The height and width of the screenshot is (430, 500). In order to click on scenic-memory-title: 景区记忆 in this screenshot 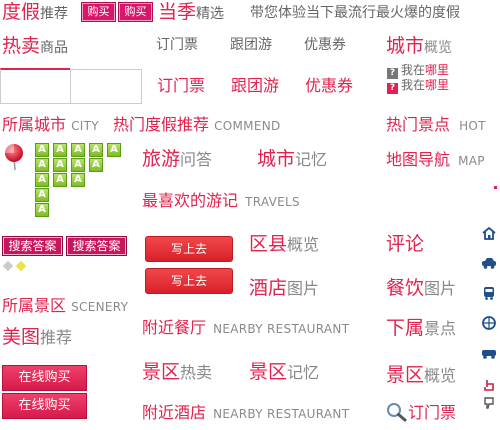, I will do `click(284, 372)`.